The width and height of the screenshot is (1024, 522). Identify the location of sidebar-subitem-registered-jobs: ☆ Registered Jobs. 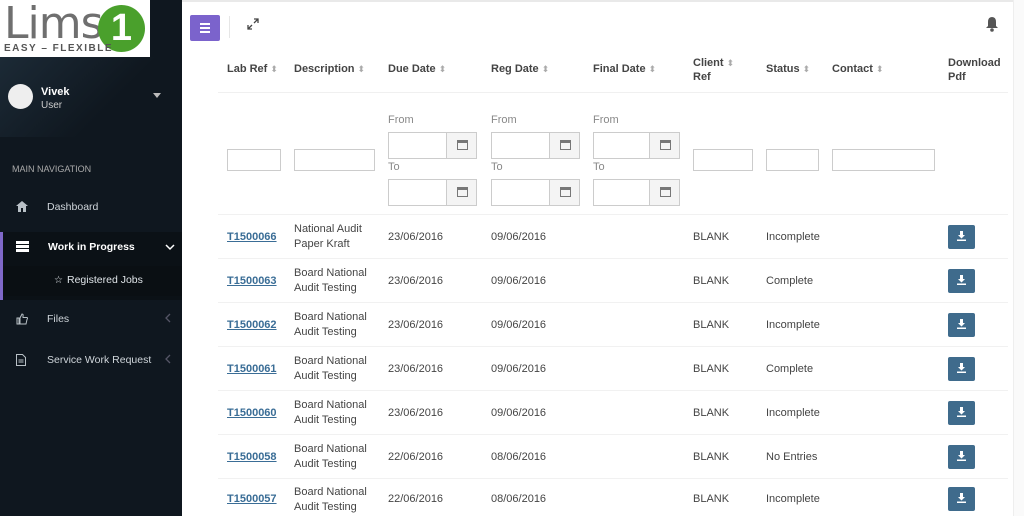
(92, 281).